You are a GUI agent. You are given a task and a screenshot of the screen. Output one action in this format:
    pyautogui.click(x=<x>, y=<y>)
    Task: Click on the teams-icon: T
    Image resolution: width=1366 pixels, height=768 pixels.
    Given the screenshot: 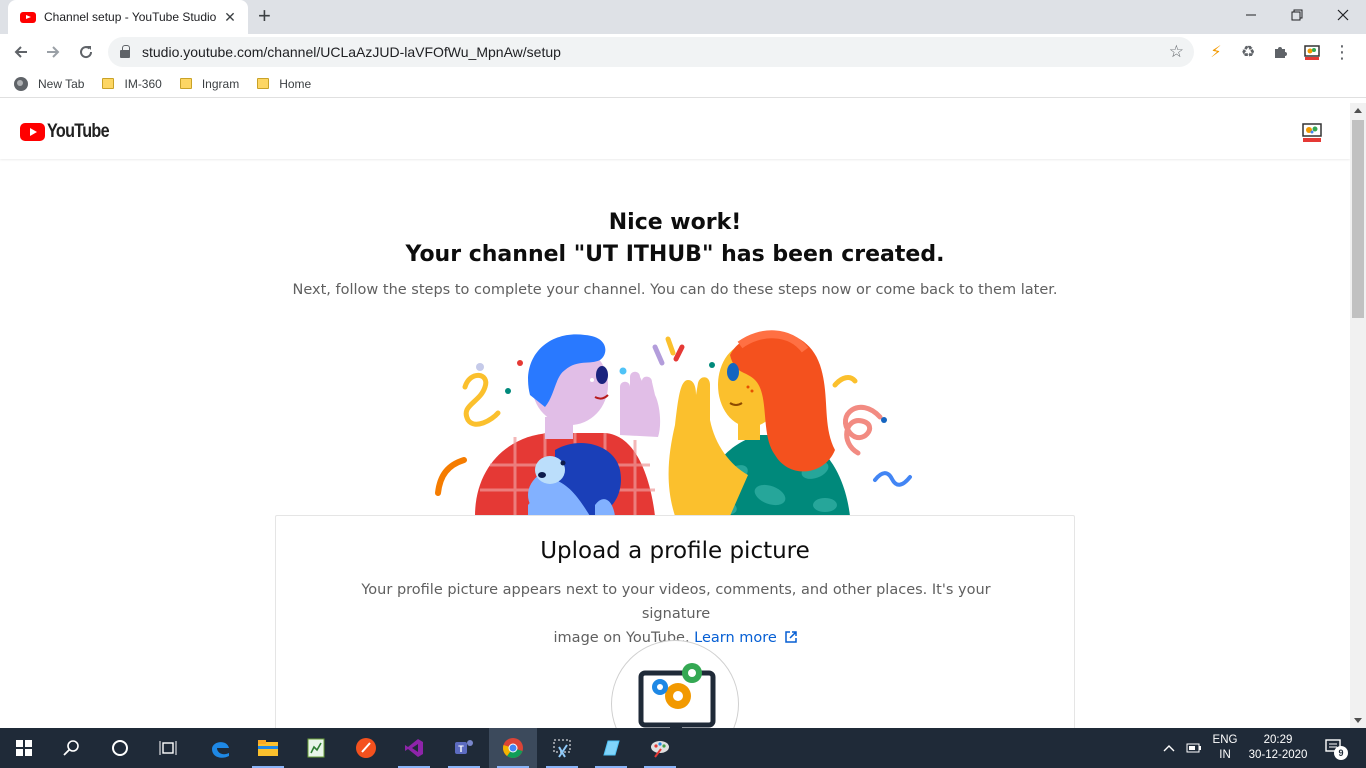 What is the action you would take?
    pyautogui.click(x=464, y=747)
    